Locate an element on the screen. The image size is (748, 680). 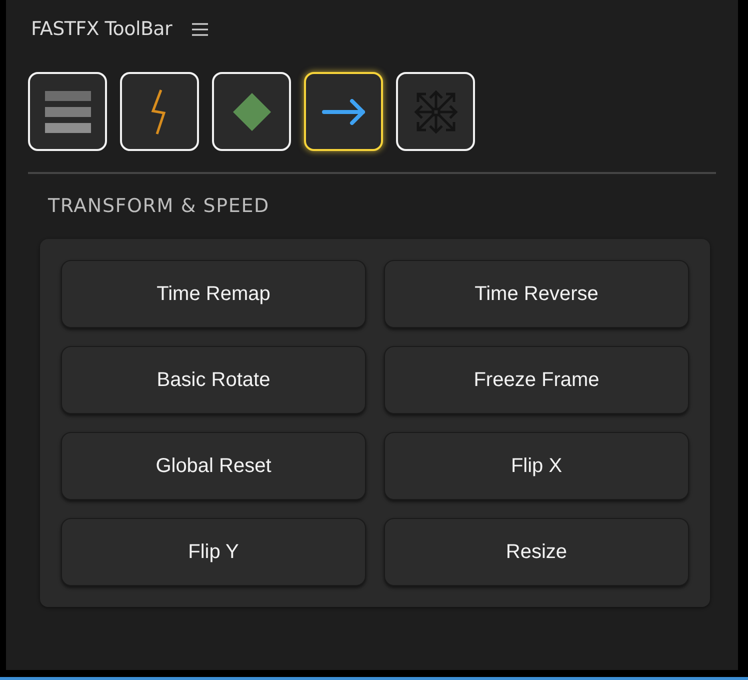
stacked-bars-icon is located at coordinates (67, 111).